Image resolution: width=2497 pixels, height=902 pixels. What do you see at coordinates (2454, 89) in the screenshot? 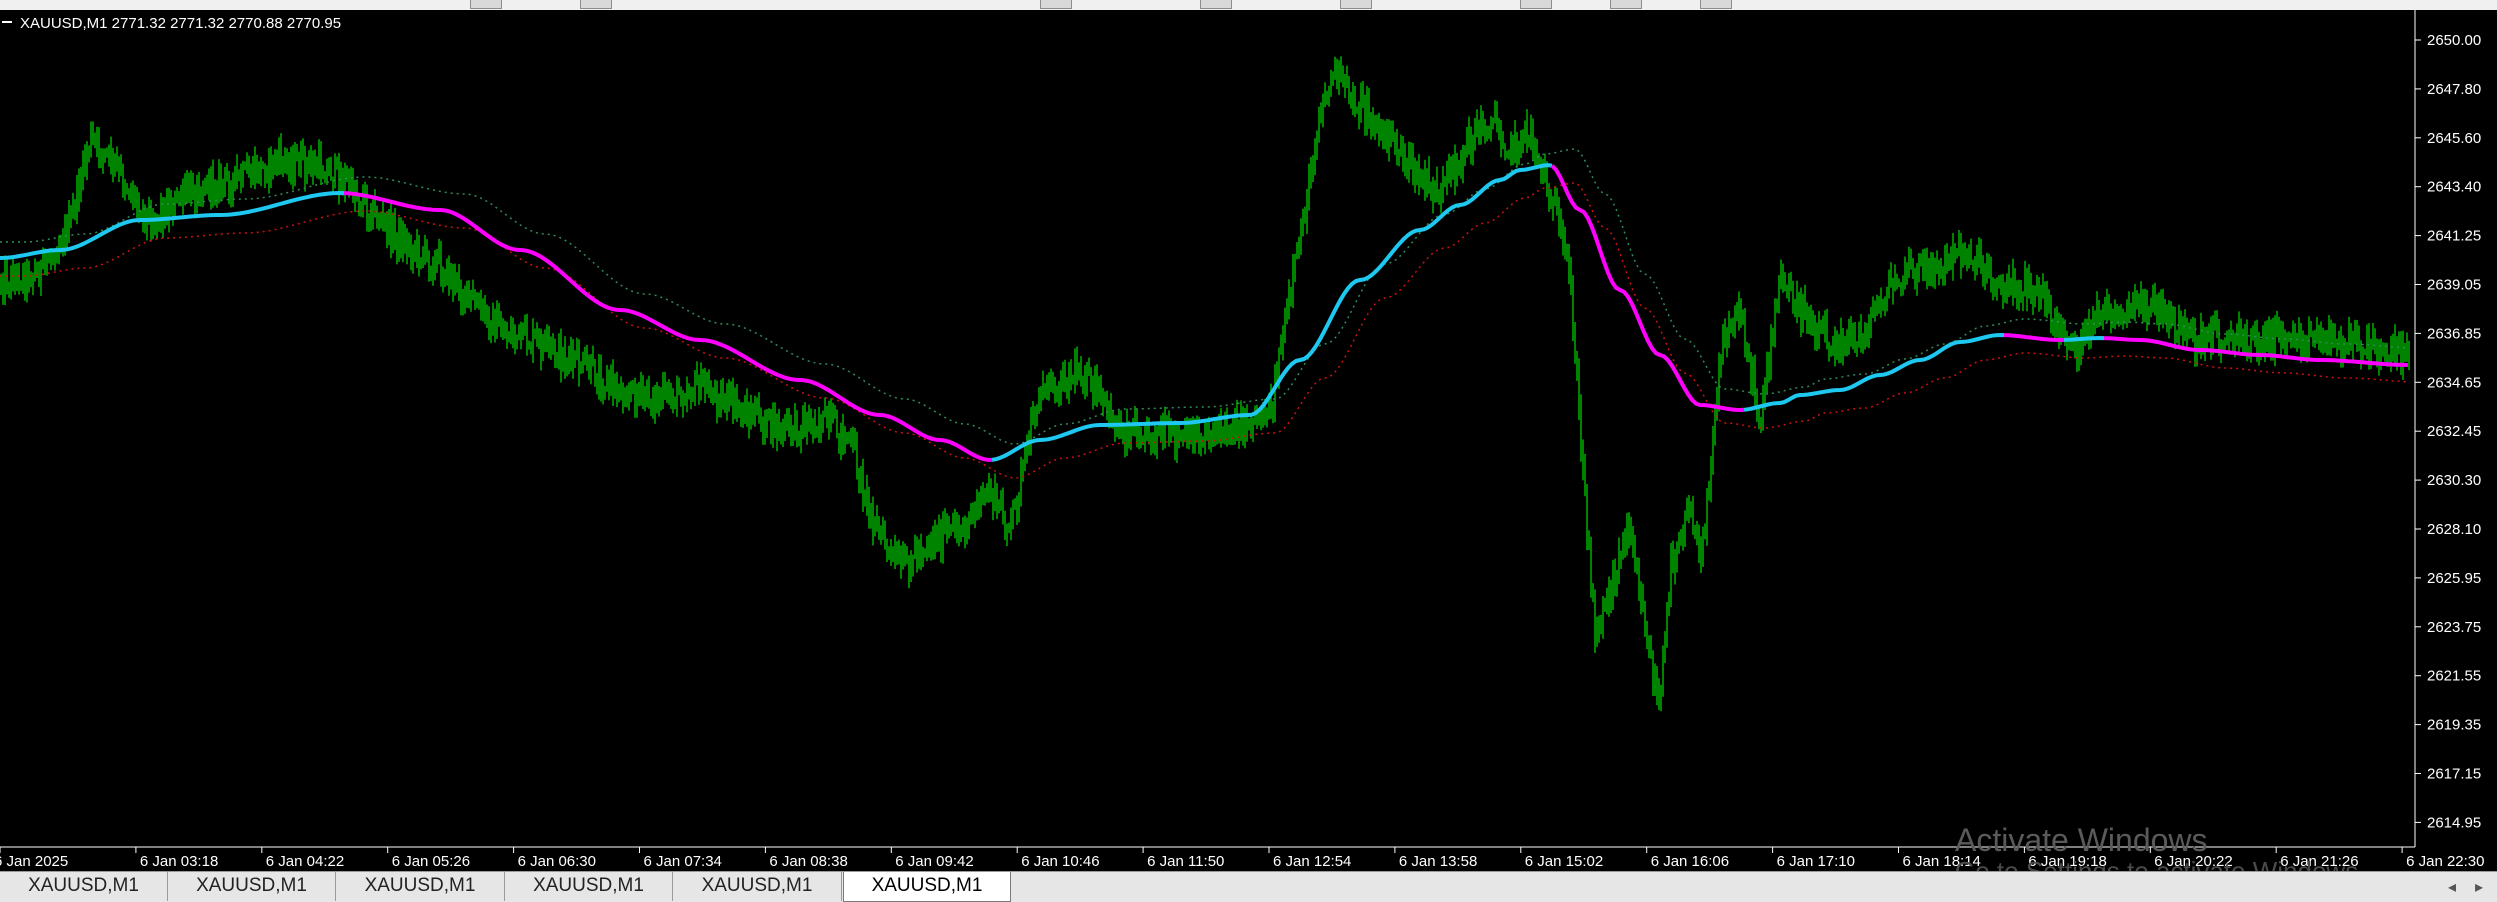
I see `price-label: 2647.80` at bounding box center [2454, 89].